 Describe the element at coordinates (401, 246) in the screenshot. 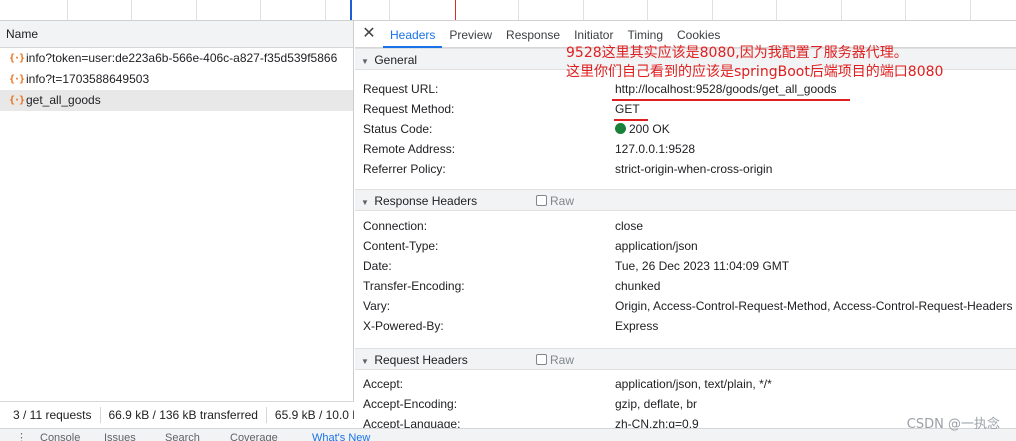

I see `header-key: Content-Type:` at that location.